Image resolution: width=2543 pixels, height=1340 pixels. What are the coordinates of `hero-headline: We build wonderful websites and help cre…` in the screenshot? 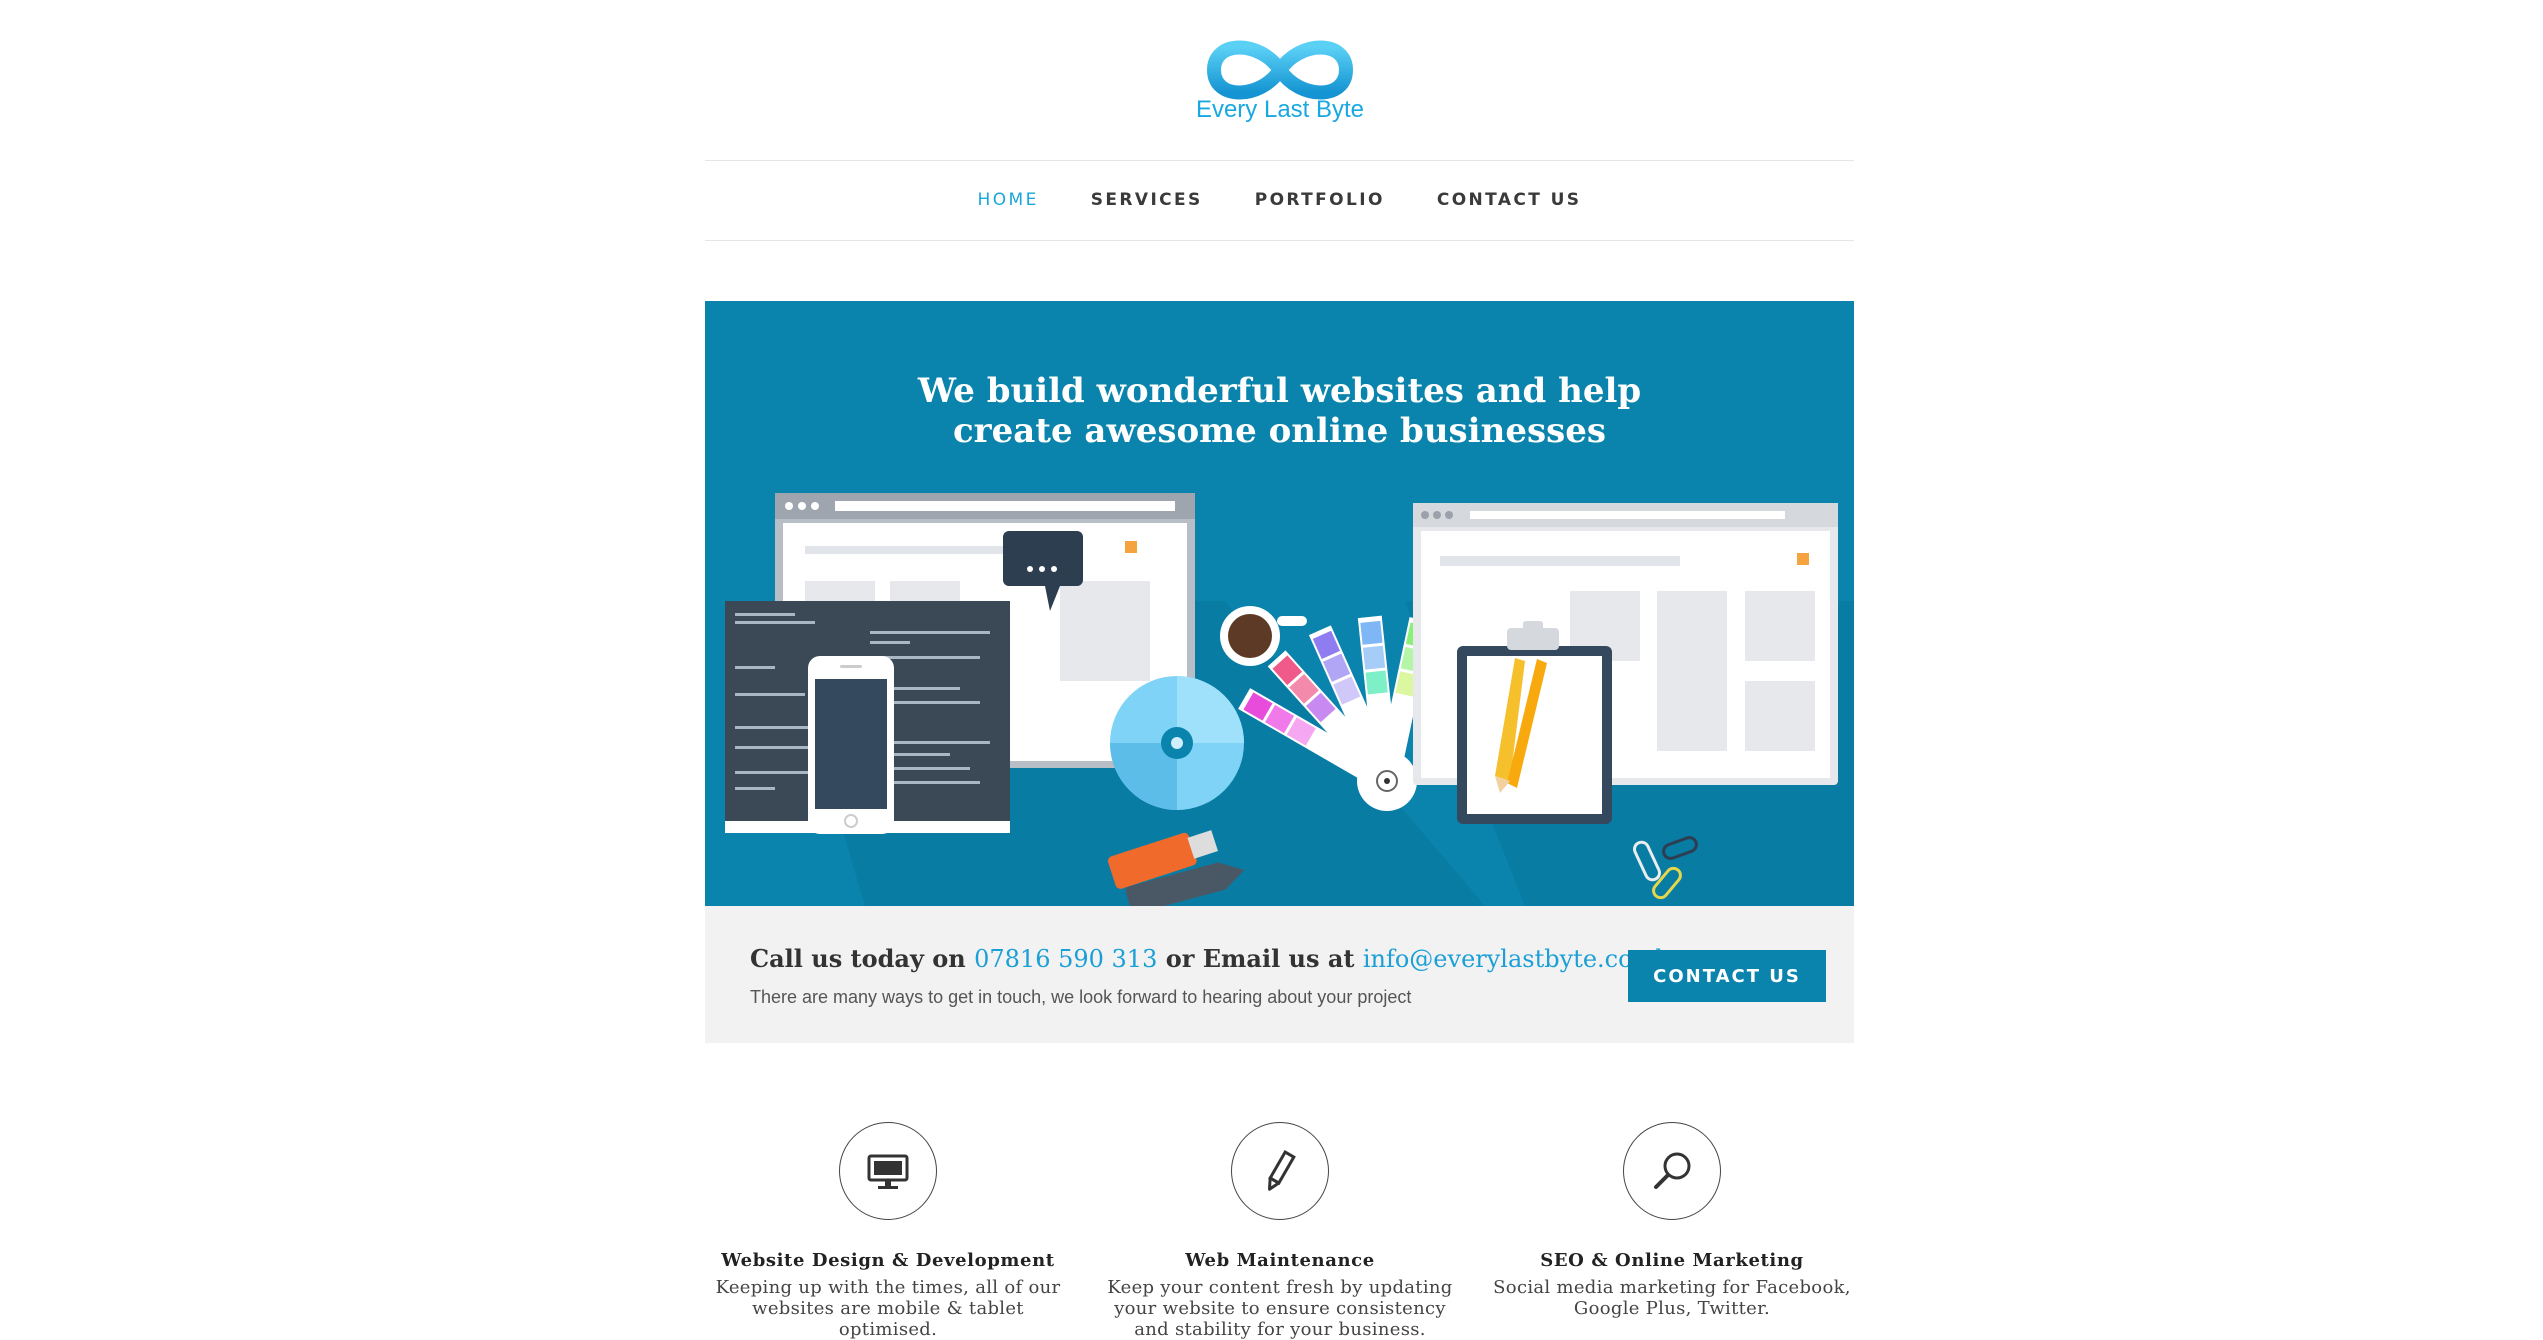 It's located at (1279, 411).